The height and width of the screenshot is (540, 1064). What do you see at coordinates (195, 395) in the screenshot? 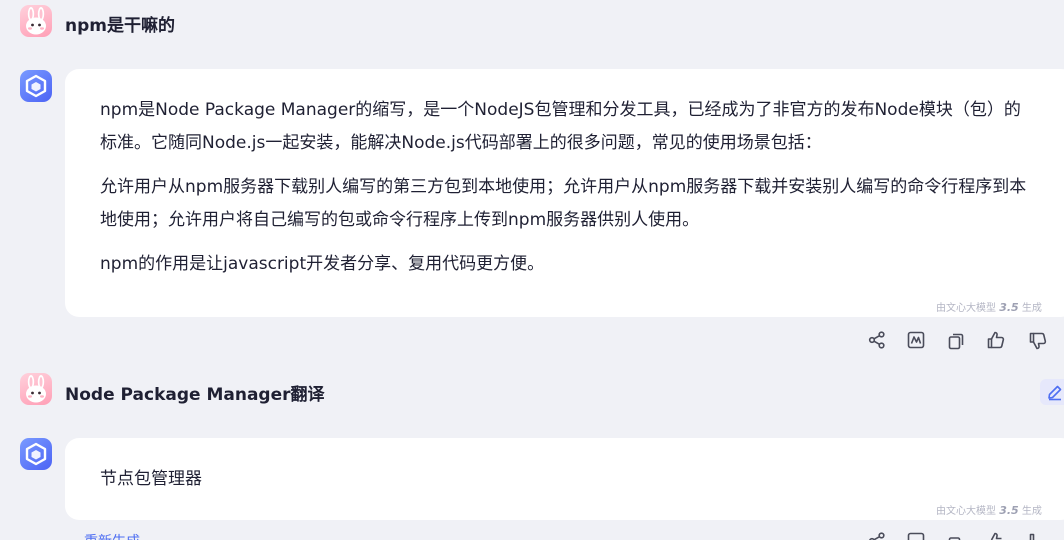
I see `user-question-2: Node Package Manager翻译` at bounding box center [195, 395].